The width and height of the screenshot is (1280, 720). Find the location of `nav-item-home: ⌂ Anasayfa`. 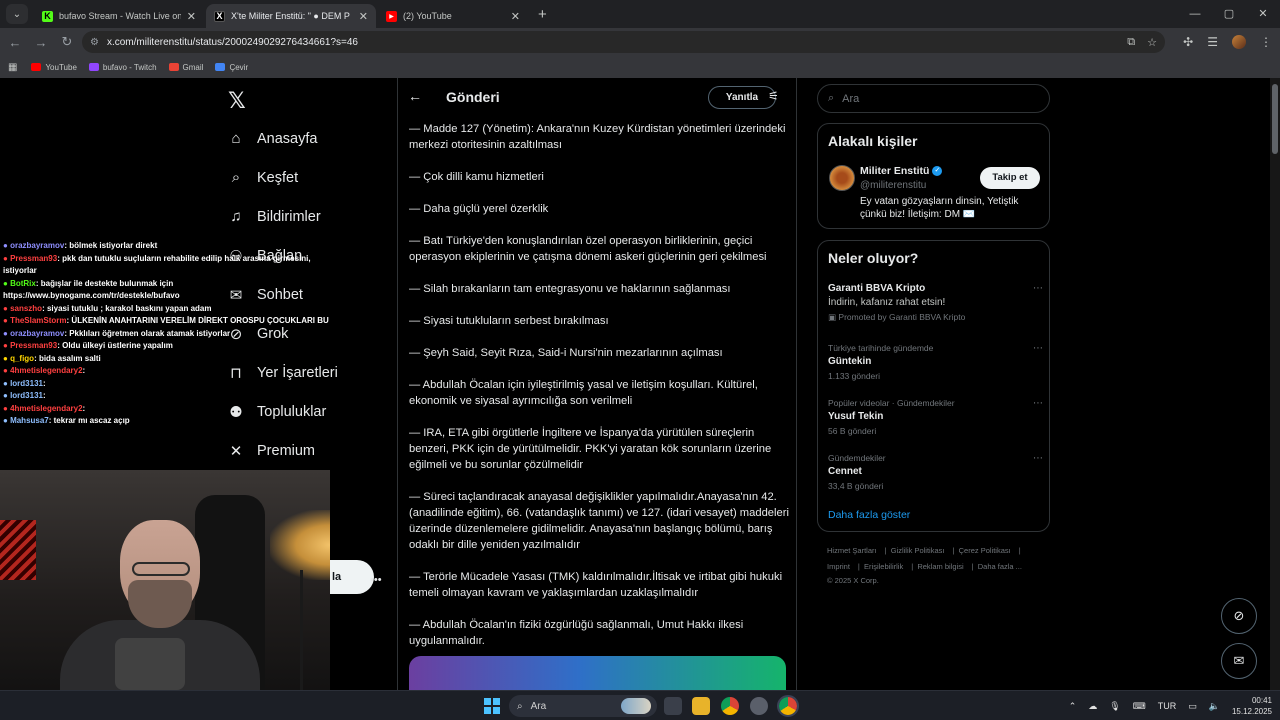

nav-item-home: ⌂ Anasayfa is located at coordinates (272, 138).